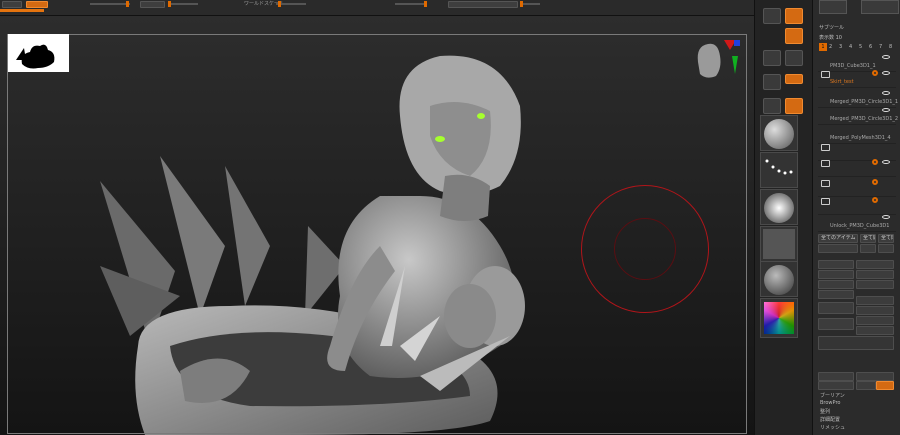  Describe the element at coordinates (857, 78) in the screenshot. I see `subtool-row: Skirt_test` at that location.